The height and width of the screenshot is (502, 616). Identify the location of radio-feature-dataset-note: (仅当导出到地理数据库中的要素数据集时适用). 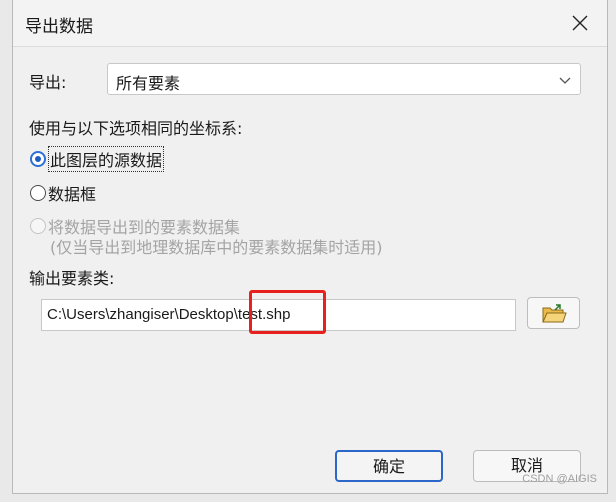
(216, 247).